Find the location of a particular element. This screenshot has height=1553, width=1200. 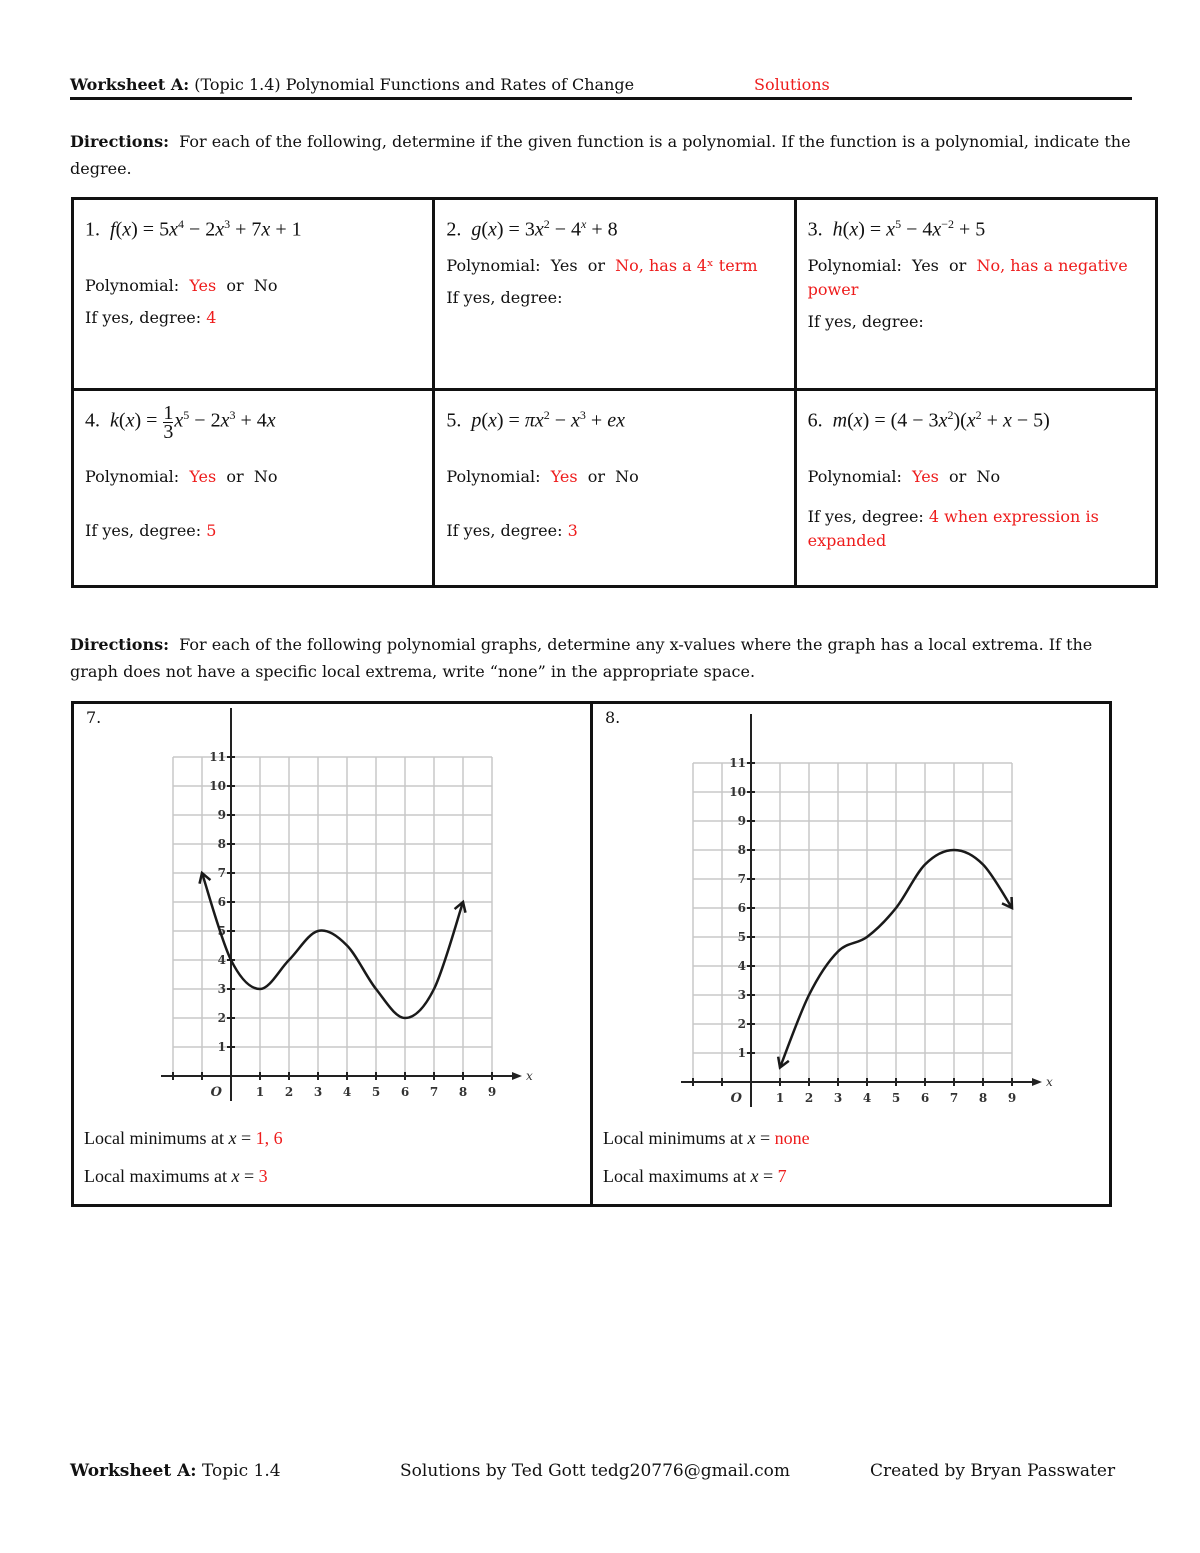

graph-8: 1234567891234567891011Oxy is located at coordinates (867, 910).